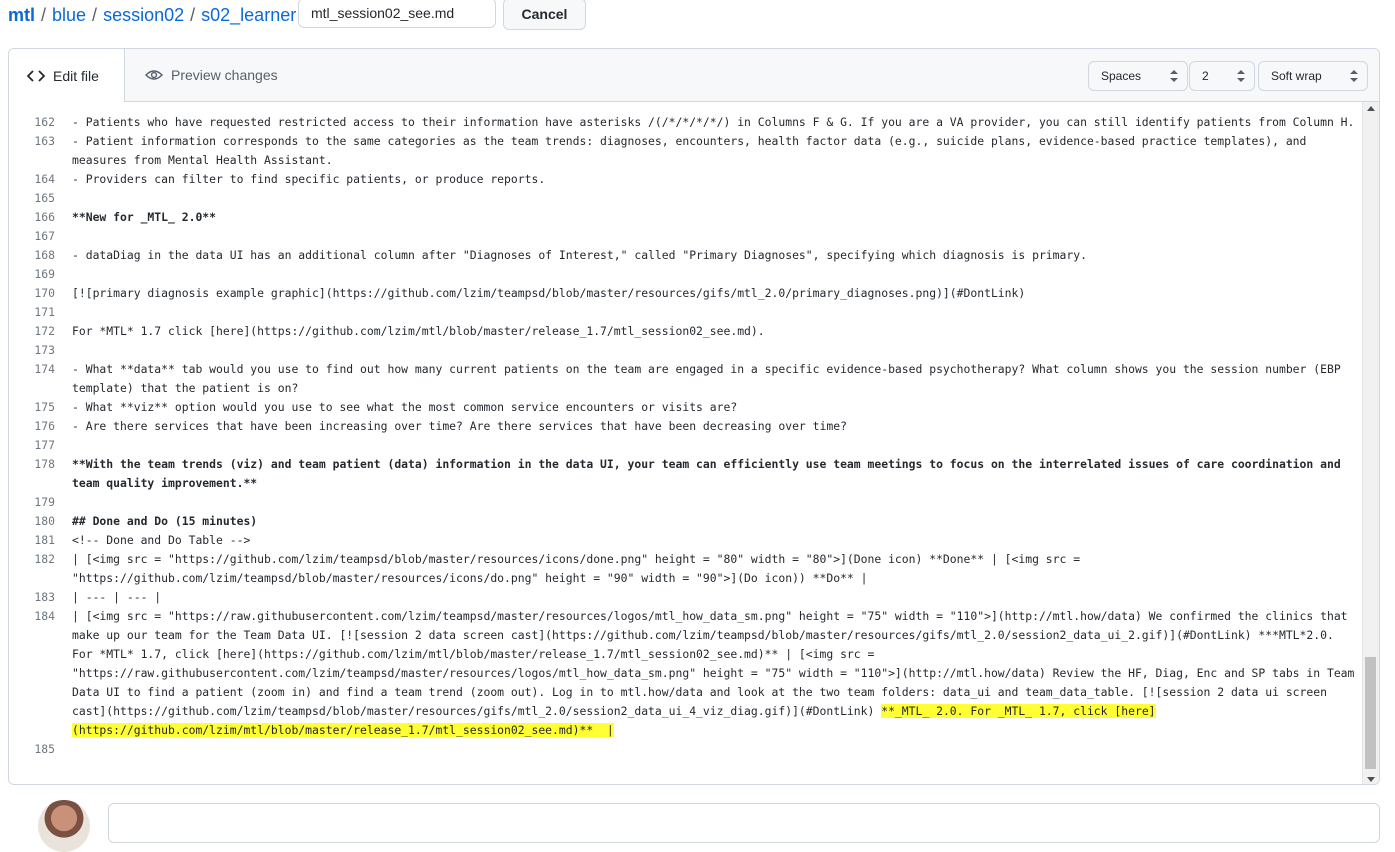 The image size is (1395, 852). Describe the element at coordinates (144, 217) in the screenshot. I see `line-content: **New for _MTL_ 2.0**` at that location.